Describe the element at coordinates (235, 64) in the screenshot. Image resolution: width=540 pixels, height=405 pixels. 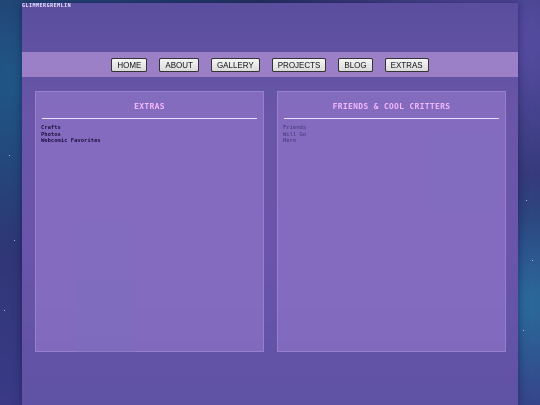
I see `nav-gallery-button: GALLERY` at that location.